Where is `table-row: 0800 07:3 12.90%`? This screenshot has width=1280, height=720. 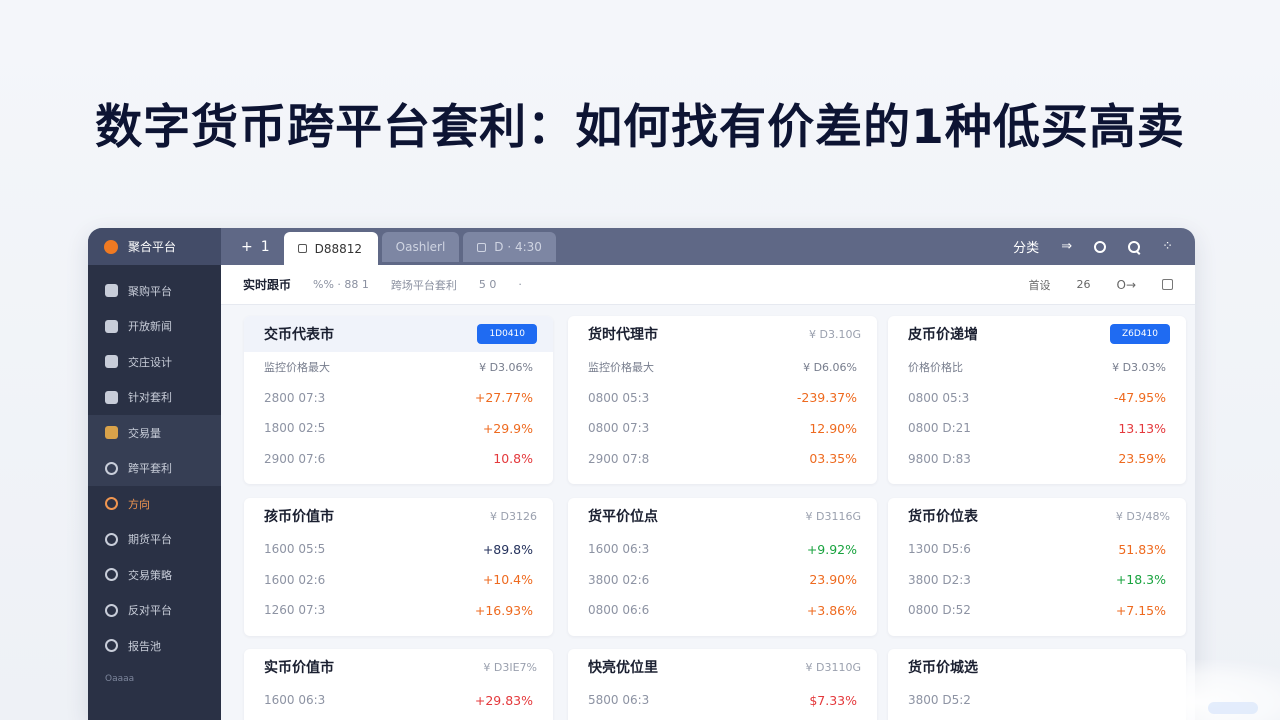
table-row: 0800 07:3 12.90% is located at coordinates (722, 428).